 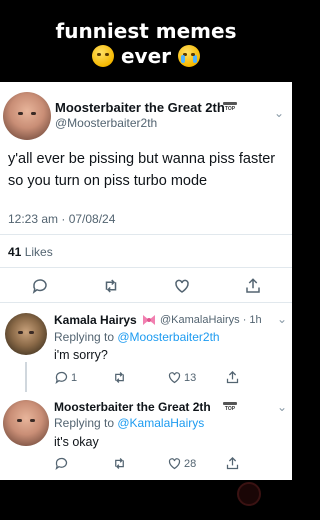 What do you see at coordinates (249, 494) in the screenshot?
I see `watermark-logo-icon` at bounding box center [249, 494].